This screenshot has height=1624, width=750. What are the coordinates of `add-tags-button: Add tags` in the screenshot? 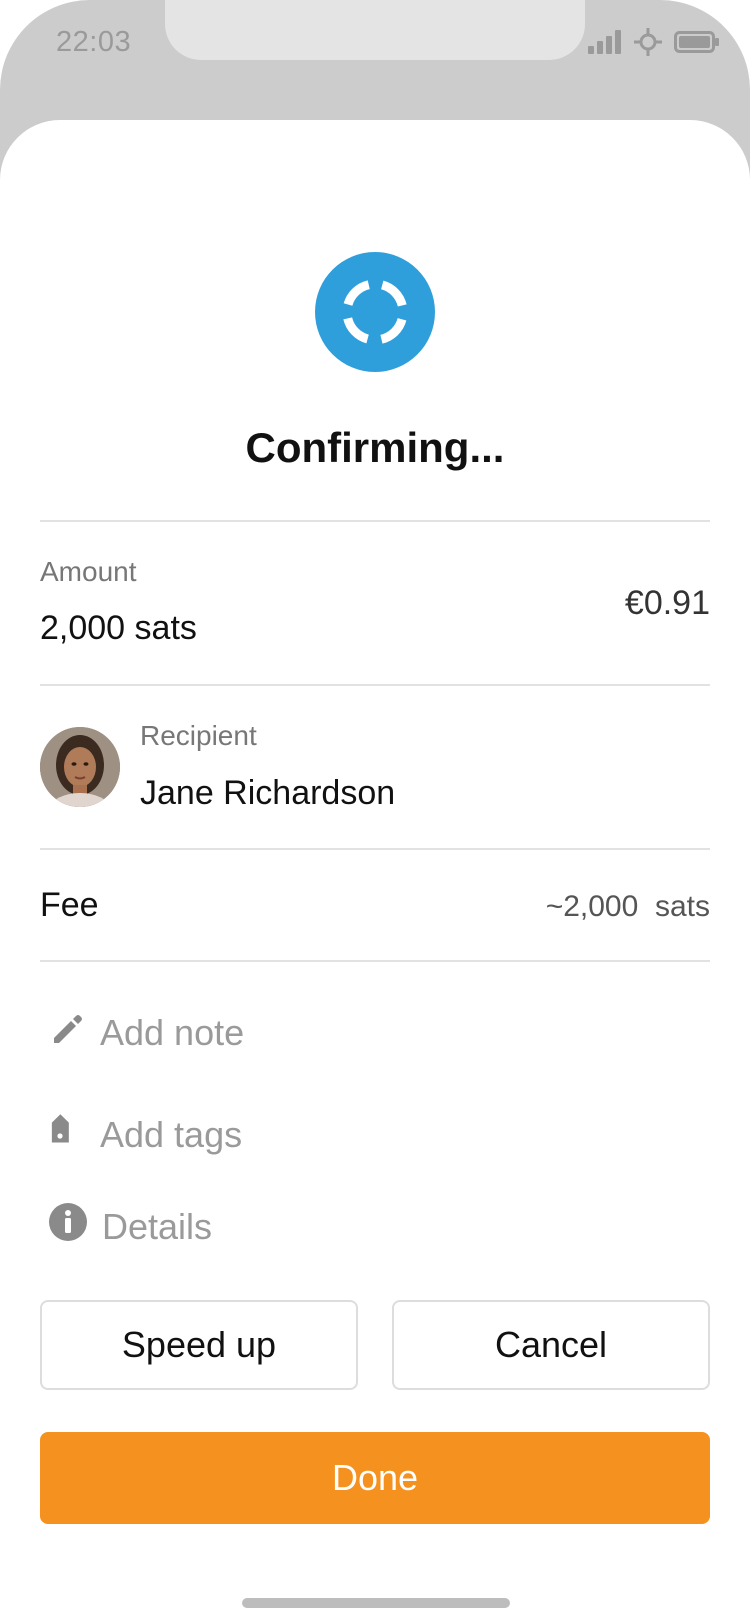 It's located at (144, 1134).